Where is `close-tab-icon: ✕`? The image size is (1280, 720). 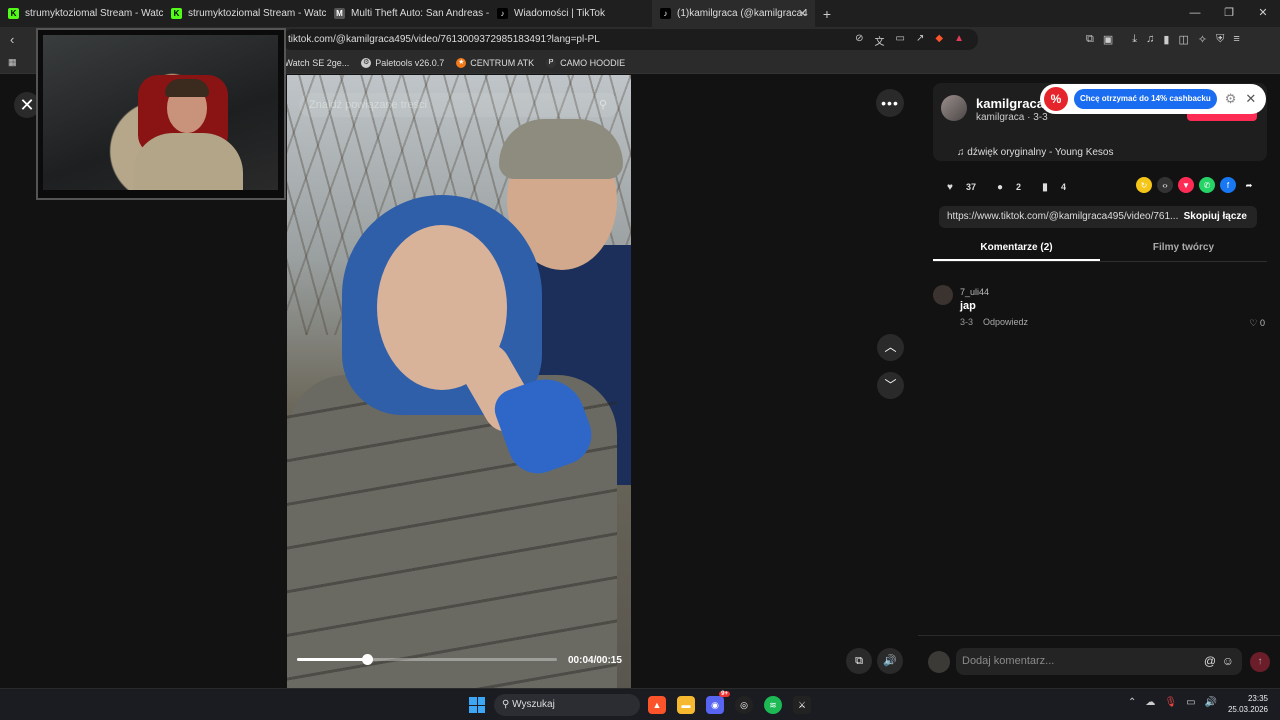
close-tab-icon: ✕ is located at coordinates (802, 13).